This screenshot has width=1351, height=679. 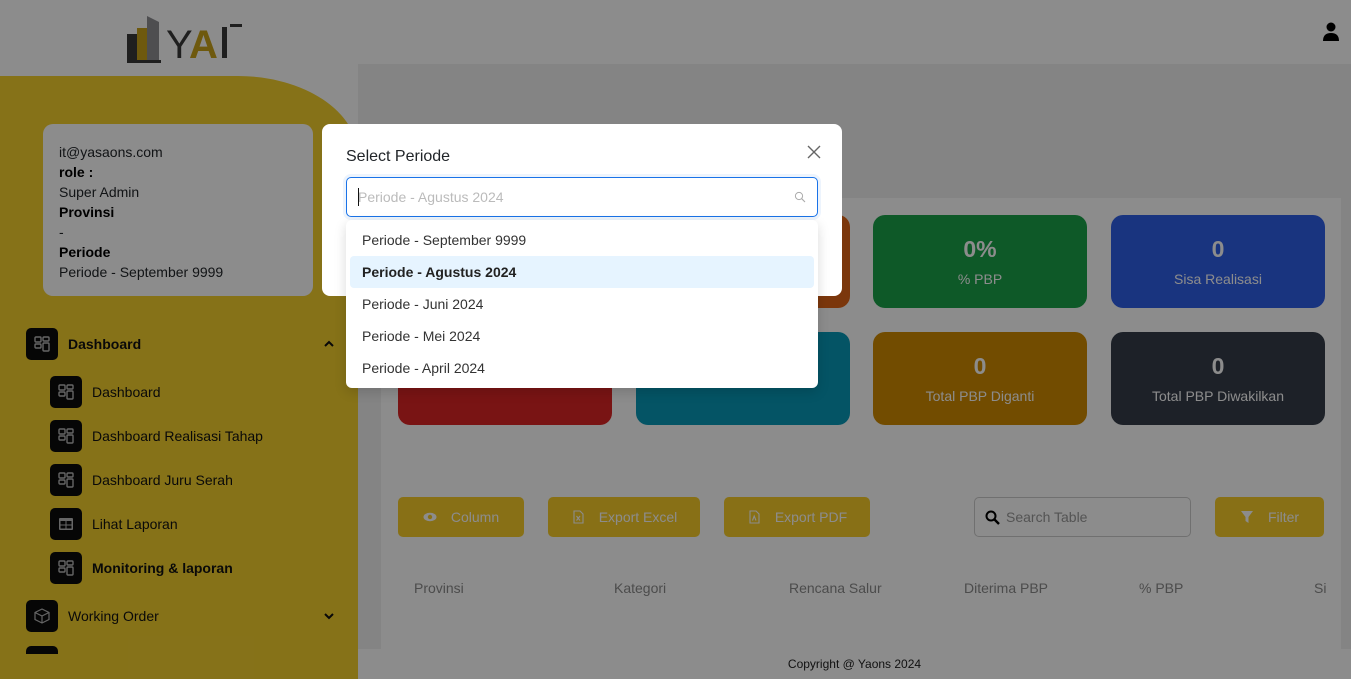 I want to click on modal-title: Select Periode, so click(x=398, y=156).